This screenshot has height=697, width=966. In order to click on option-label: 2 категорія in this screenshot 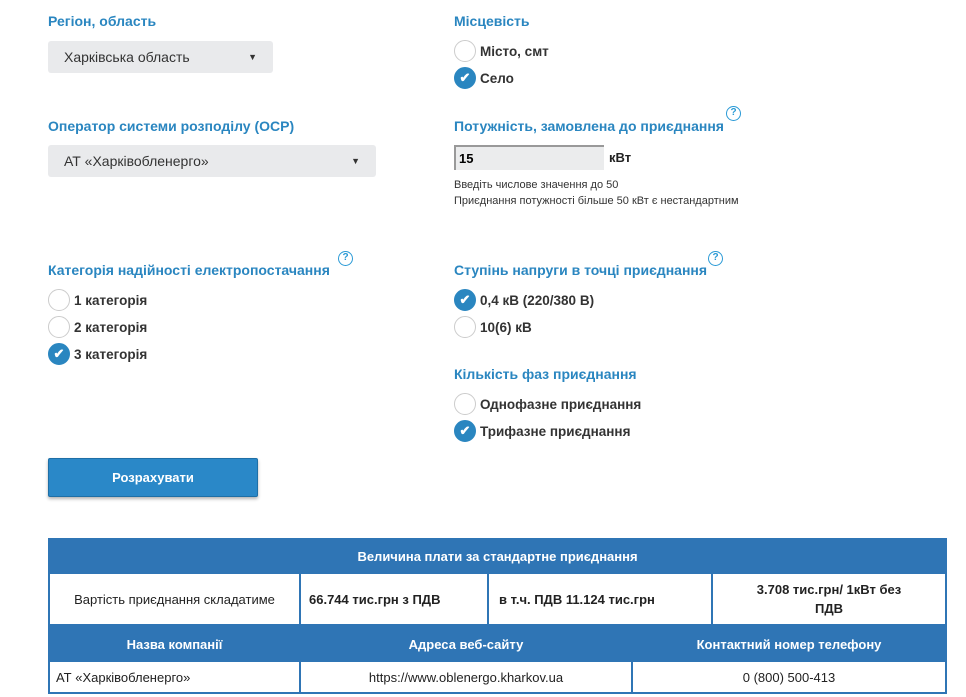, I will do `click(111, 327)`.